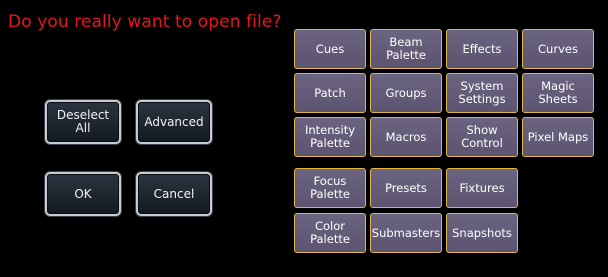 The image size is (608, 277). I want to click on effects-tile: Effects, so click(482, 49).